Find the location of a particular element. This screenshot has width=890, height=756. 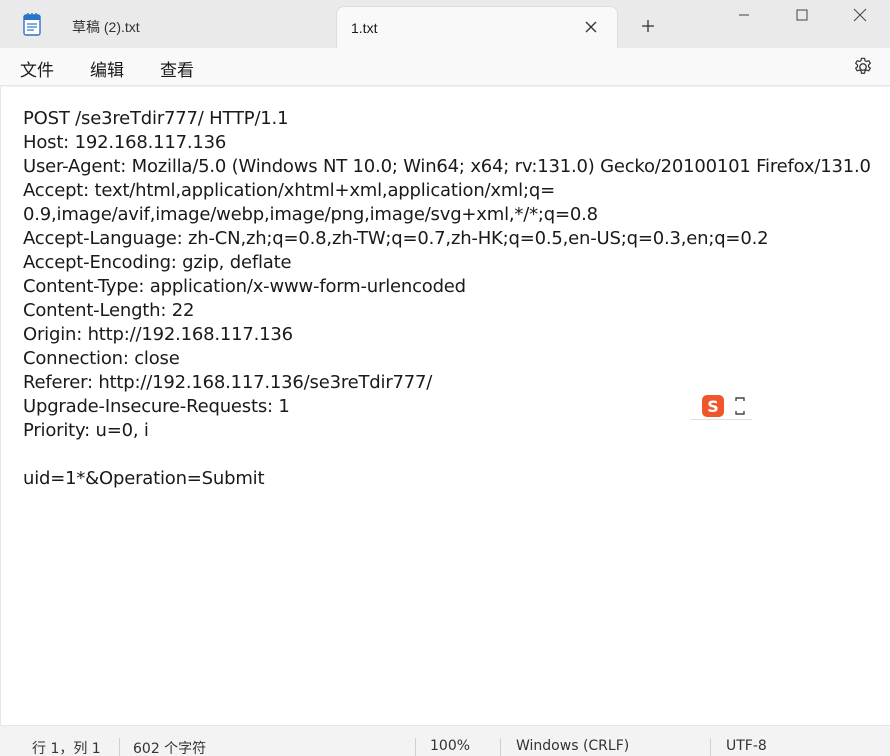

menu-view: 查看 is located at coordinates (177, 68).